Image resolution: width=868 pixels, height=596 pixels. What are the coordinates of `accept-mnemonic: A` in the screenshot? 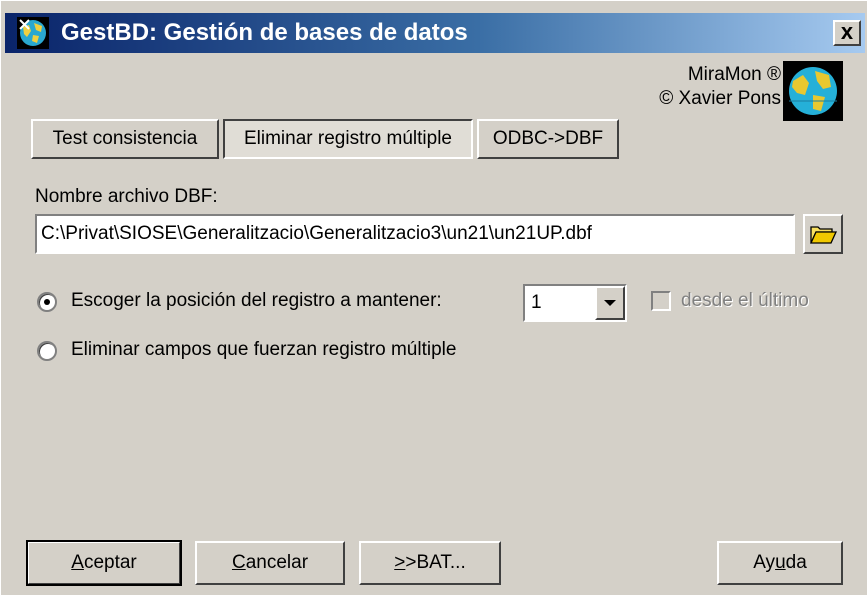 It's located at (77, 562).